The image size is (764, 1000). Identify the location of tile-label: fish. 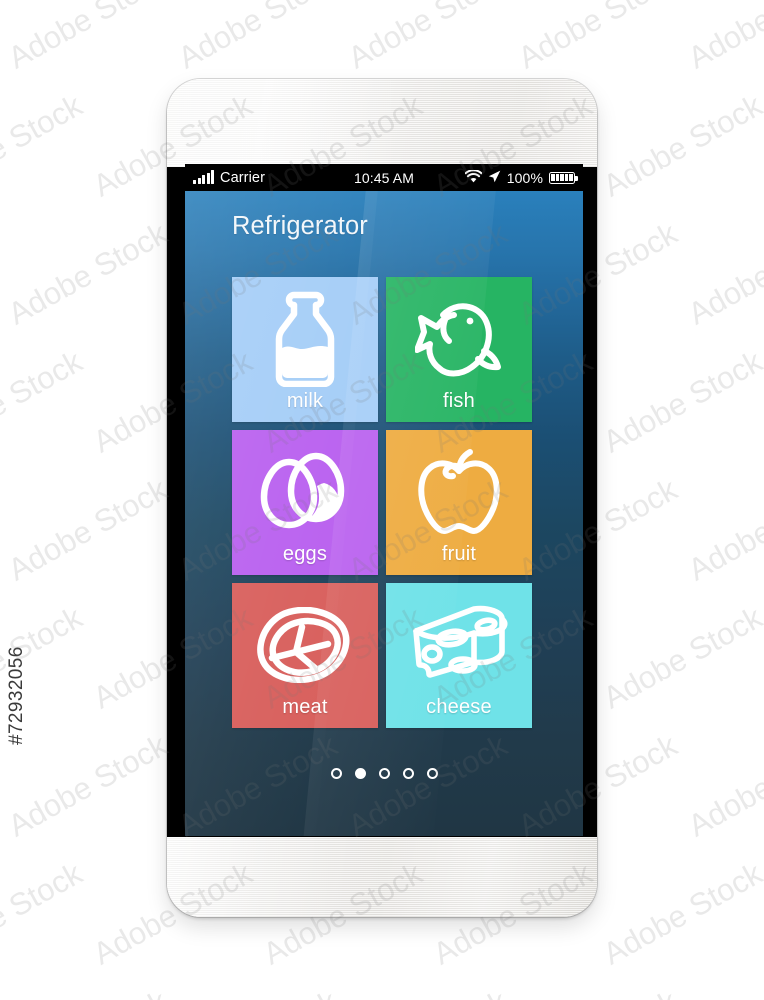
(459, 401).